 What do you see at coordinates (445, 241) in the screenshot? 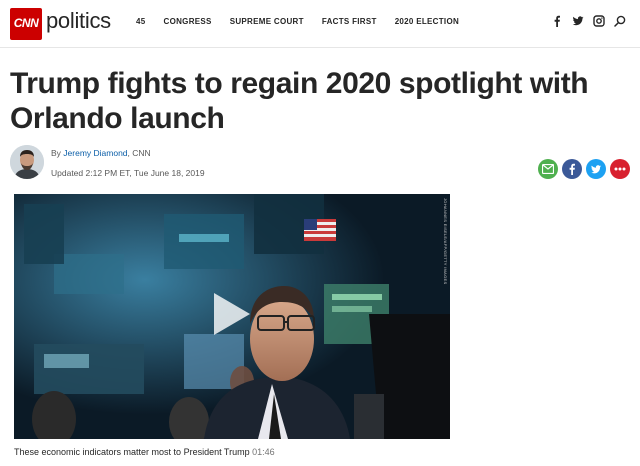
I see `photo-credit: JOHANNES EISELE/AFP/GETTY IMAGES` at bounding box center [445, 241].